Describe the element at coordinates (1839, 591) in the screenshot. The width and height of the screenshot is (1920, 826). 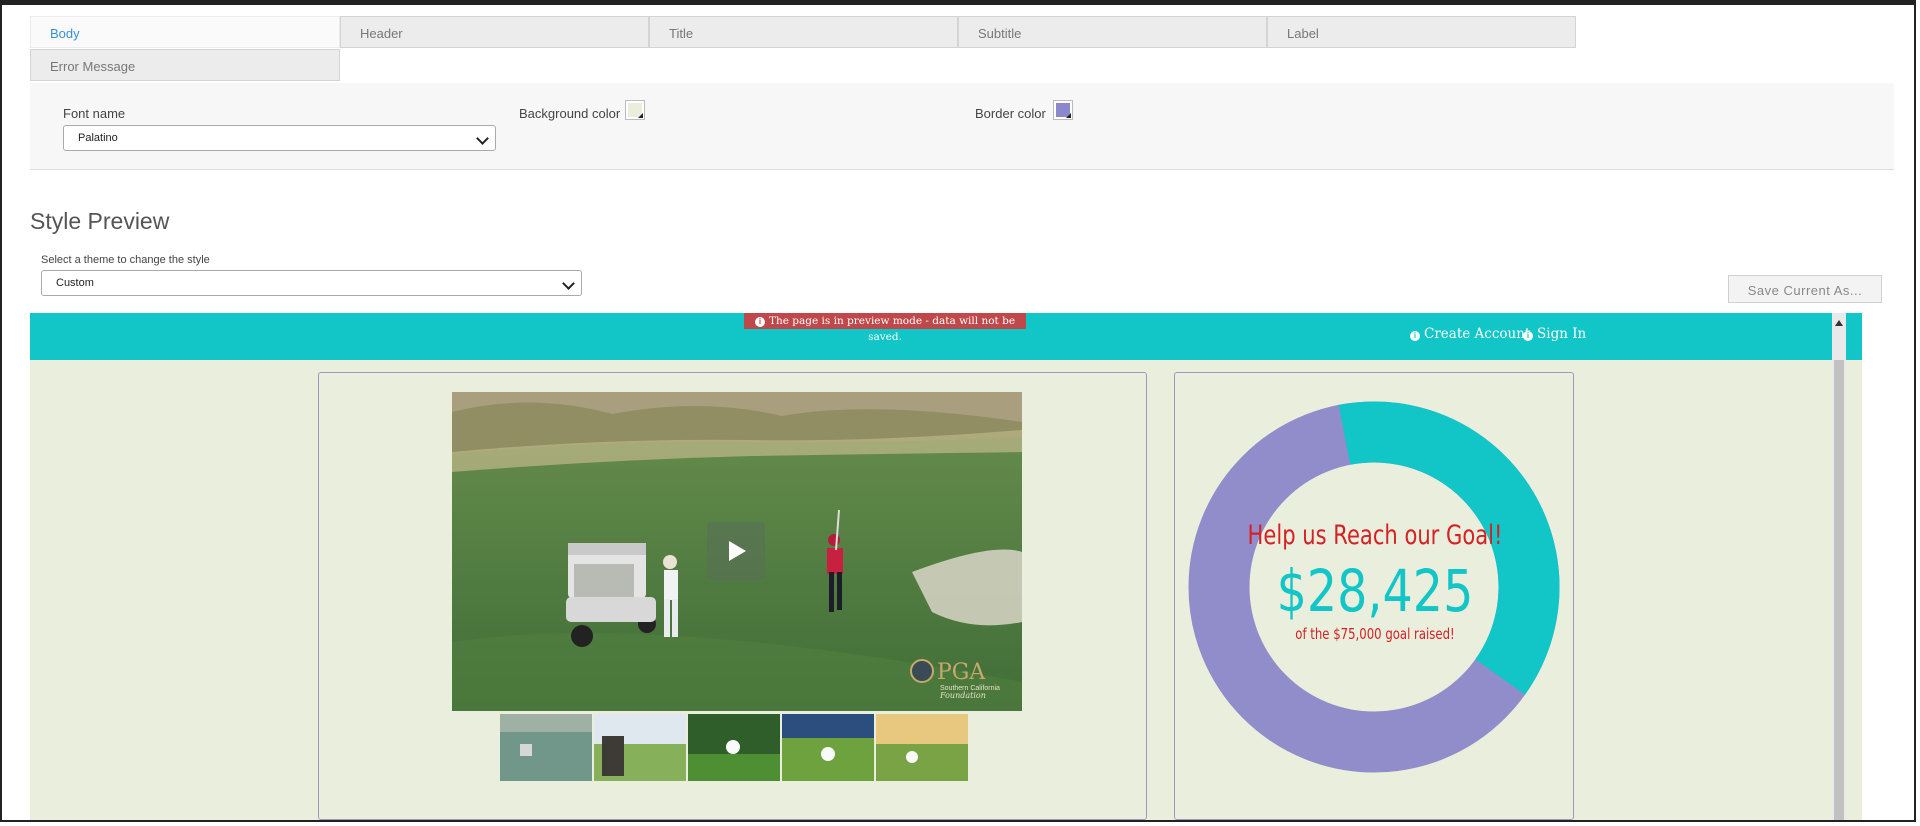
I see `preview-scrollbar-thumb` at that location.